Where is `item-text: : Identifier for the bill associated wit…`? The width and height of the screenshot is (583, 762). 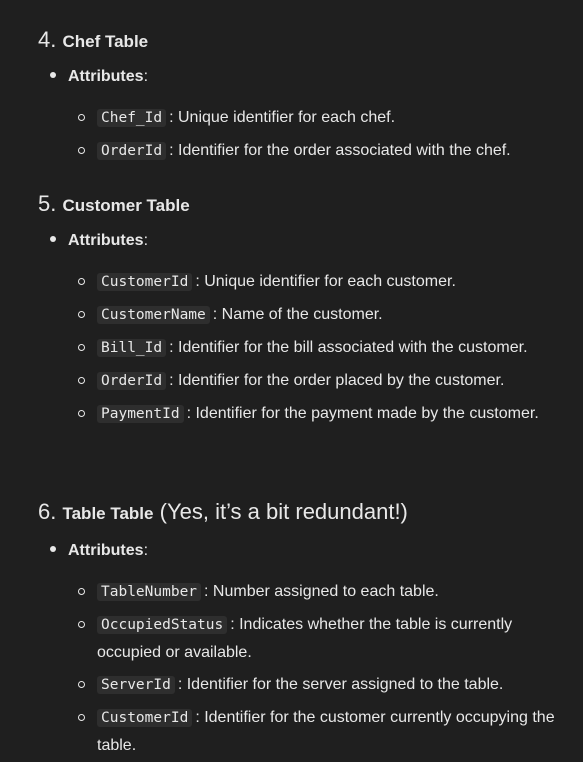
item-text: : Identifier for the bill associated wit… is located at coordinates (348, 347).